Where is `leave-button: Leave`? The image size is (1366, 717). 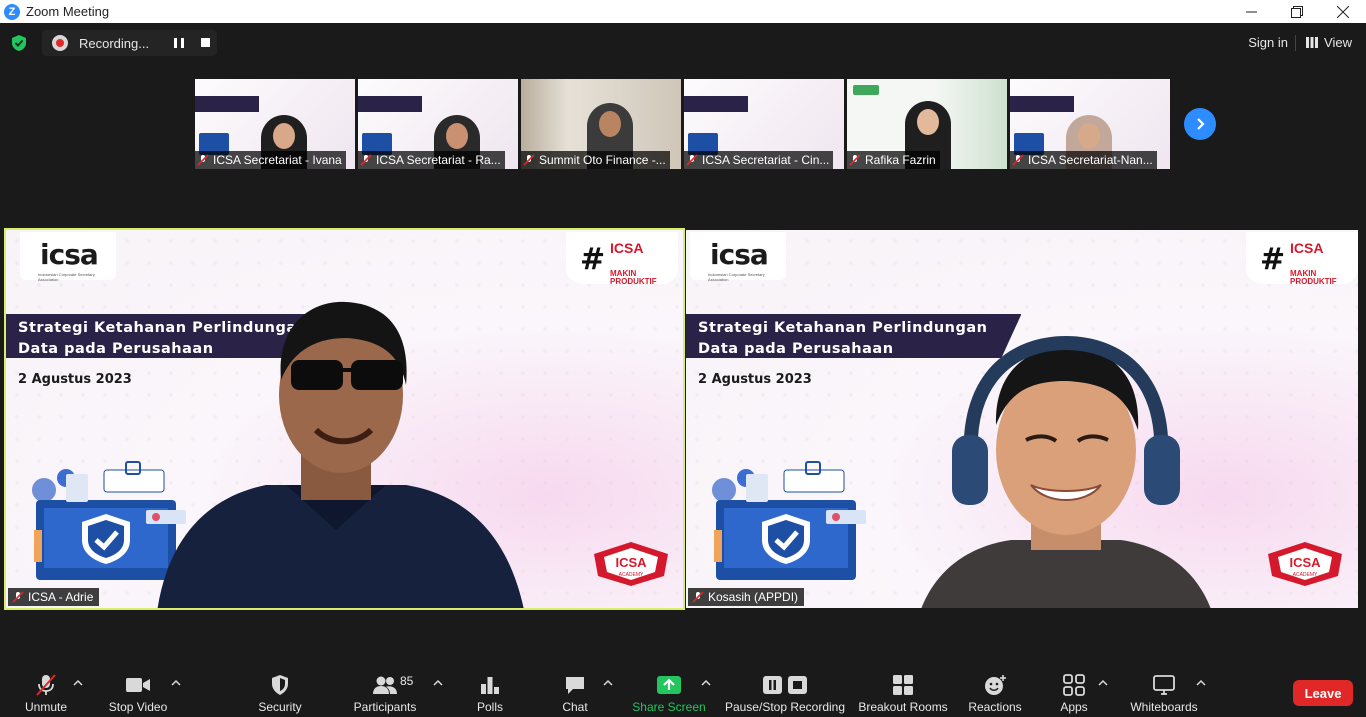
leave-button: Leave is located at coordinates (1323, 693).